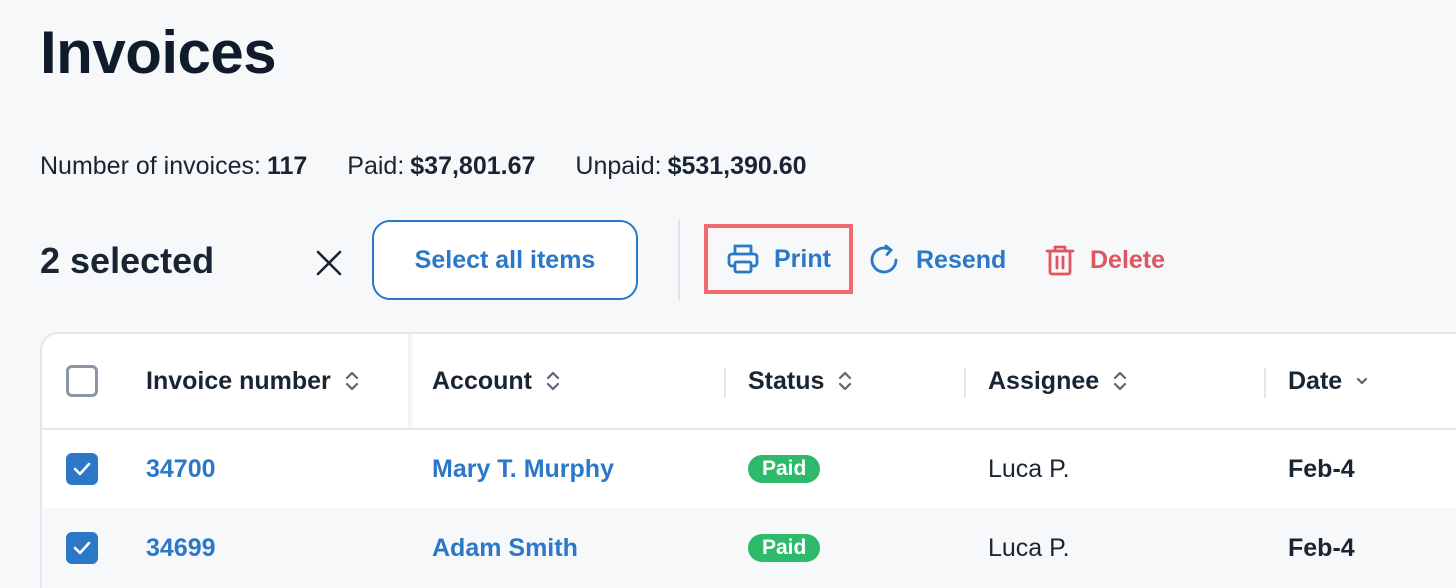 Image resolution: width=1456 pixels, height=588 pixels. I want to click on stat-unpaid: Unpaid: $531,390.60, so click(690, 166).